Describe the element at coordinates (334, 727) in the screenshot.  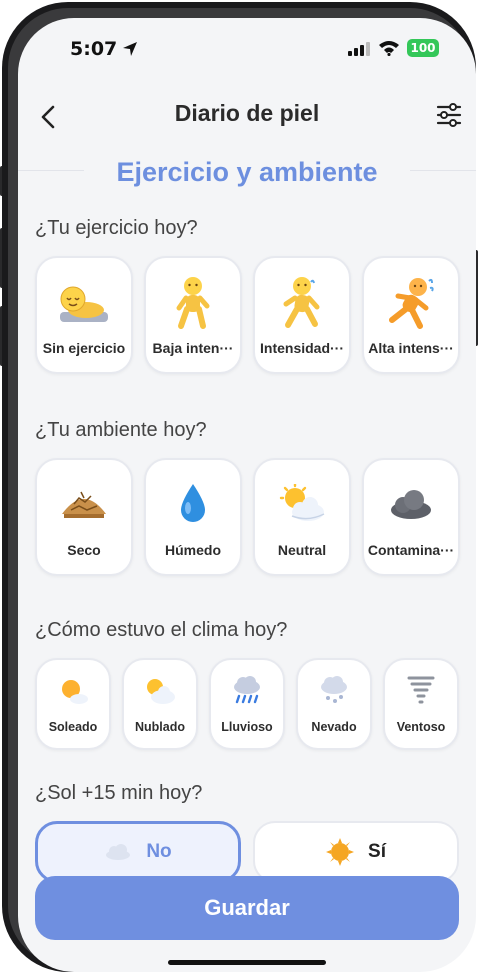
I see `option-label: Nevado` at that location.